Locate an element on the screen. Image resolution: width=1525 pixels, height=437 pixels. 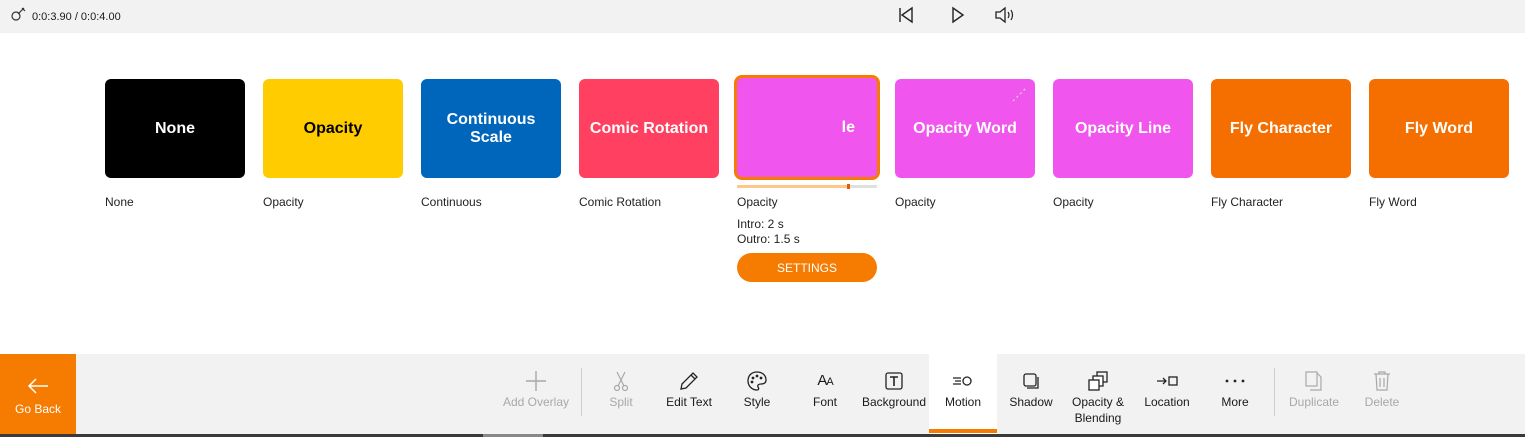
preset-label: Fly Word is located at coordinates (1393, 202).